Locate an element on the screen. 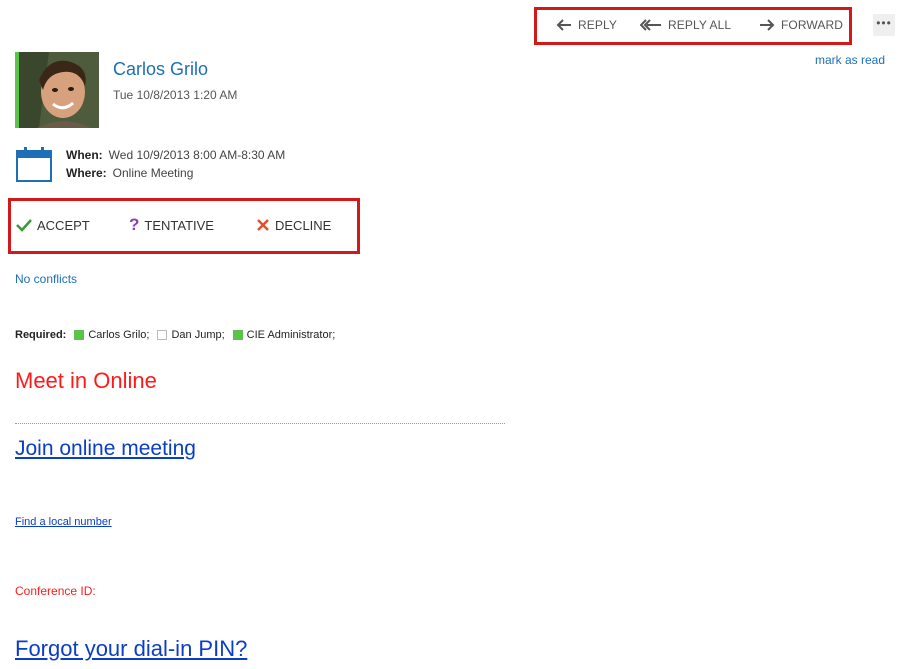 Image resolution: width=901 pixels, height=669 pixels. reply-all-arrow-icon is located at coordinates (650, 25).